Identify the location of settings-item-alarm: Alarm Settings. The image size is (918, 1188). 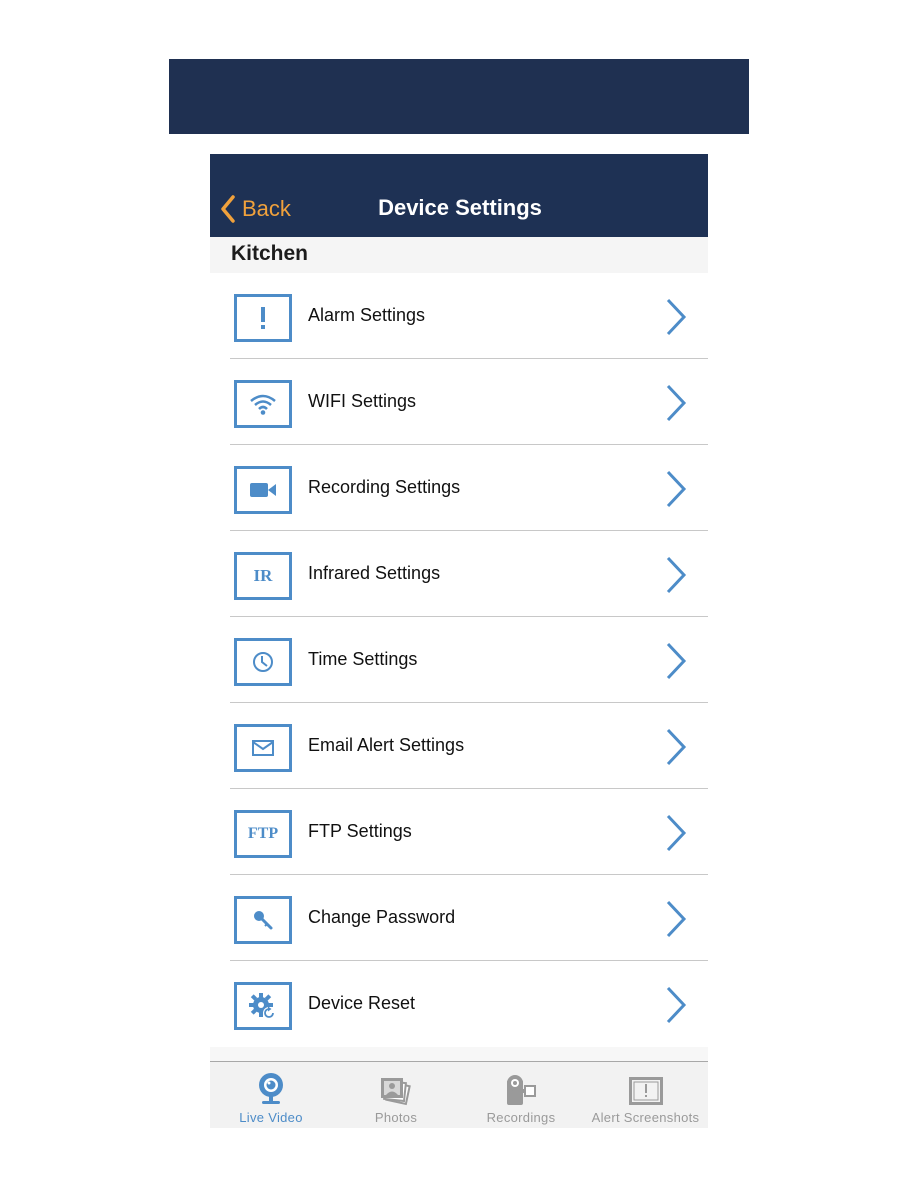
(459, 316).